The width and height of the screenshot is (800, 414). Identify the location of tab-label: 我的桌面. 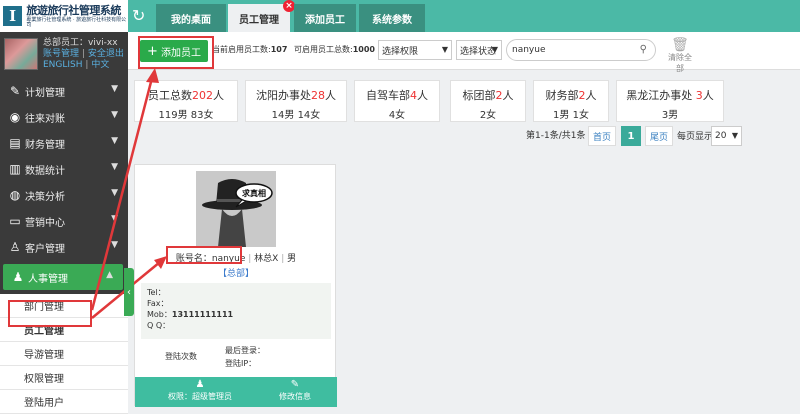
(191, 20).